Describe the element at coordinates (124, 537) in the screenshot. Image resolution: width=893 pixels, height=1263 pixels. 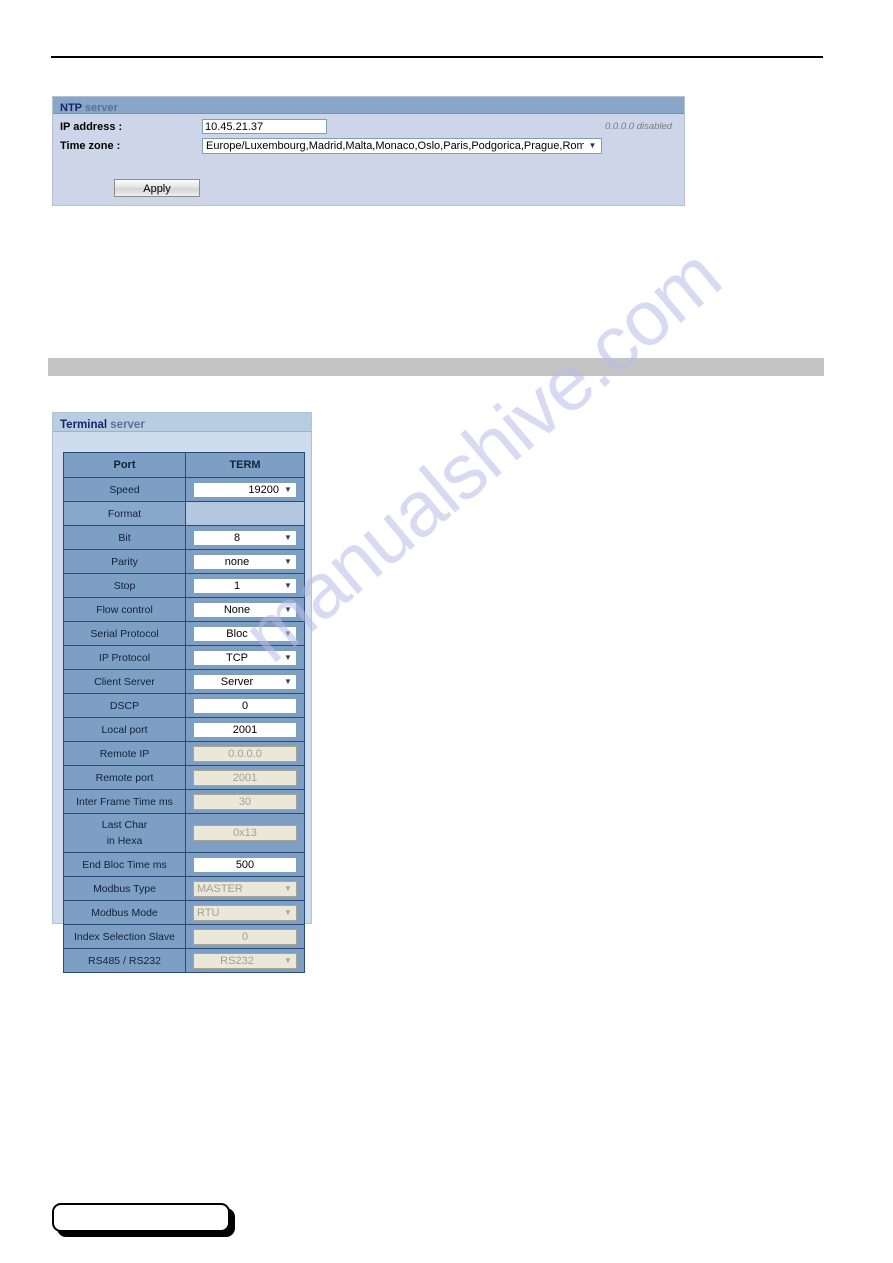
I see `row-label-bit: Bit` at that location.